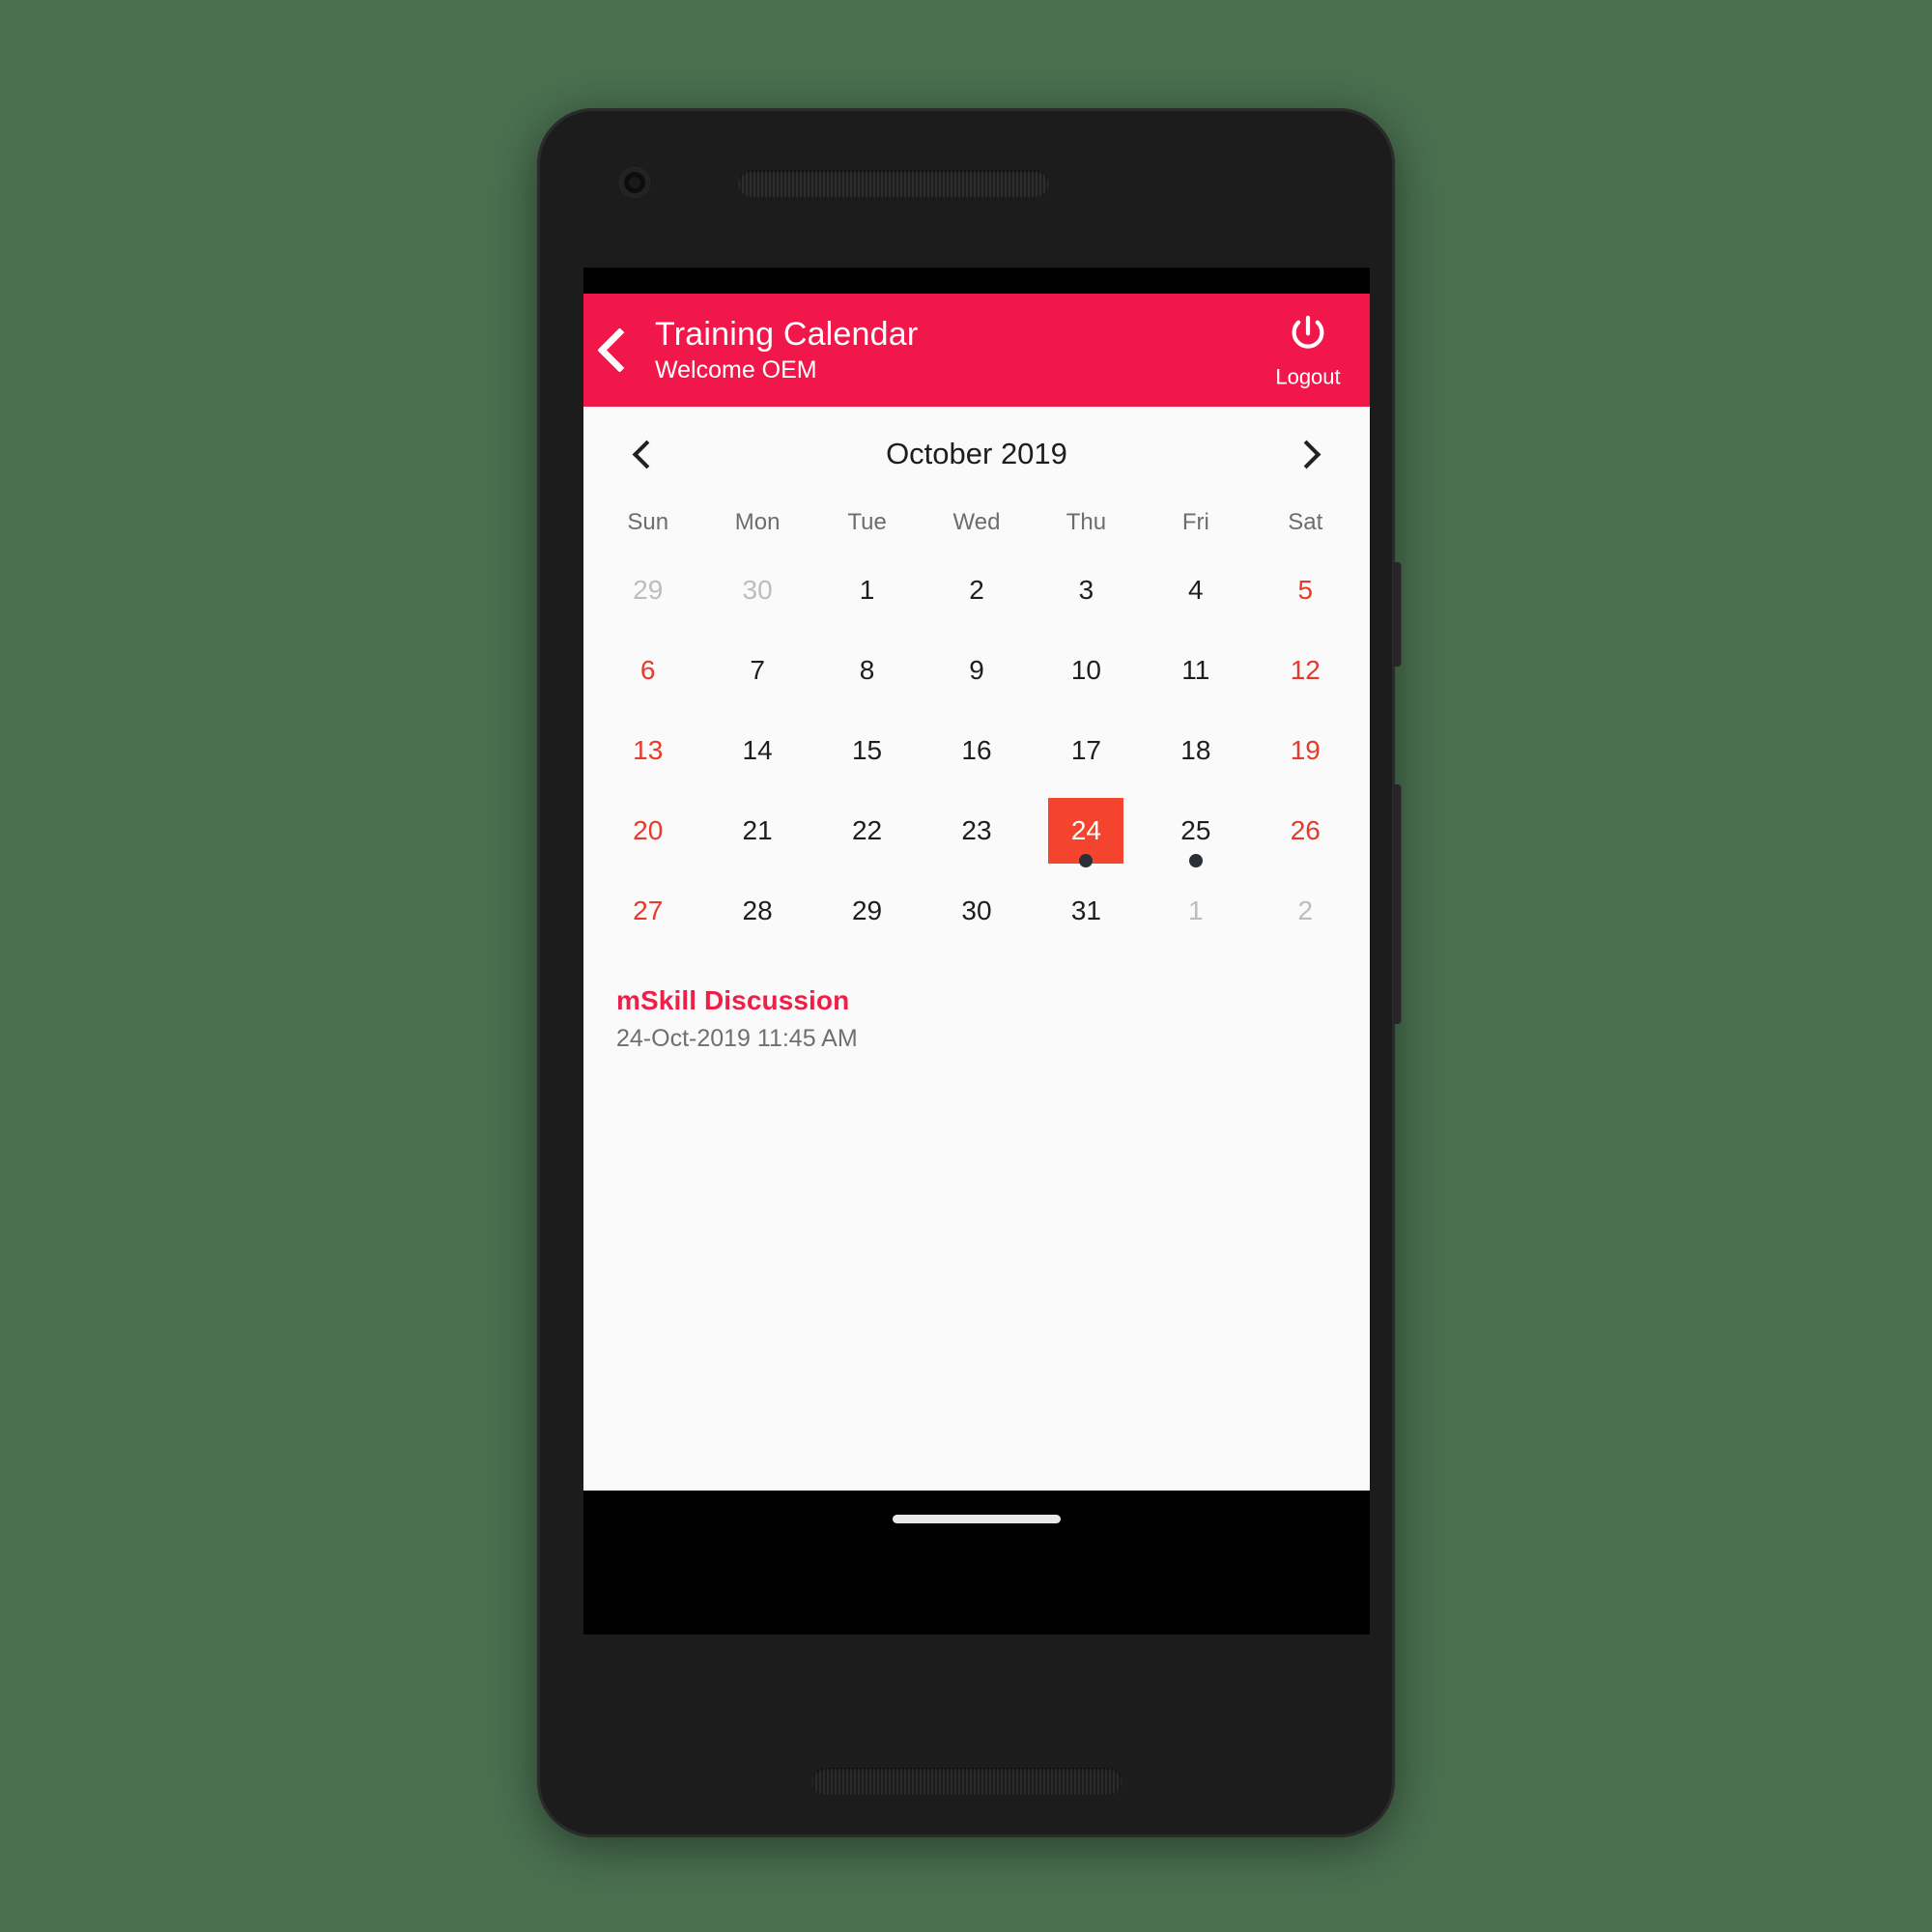 The height and width of the screenshot is (1932, 1932). I want to click on day-cell: 10, so click(1086, 672).